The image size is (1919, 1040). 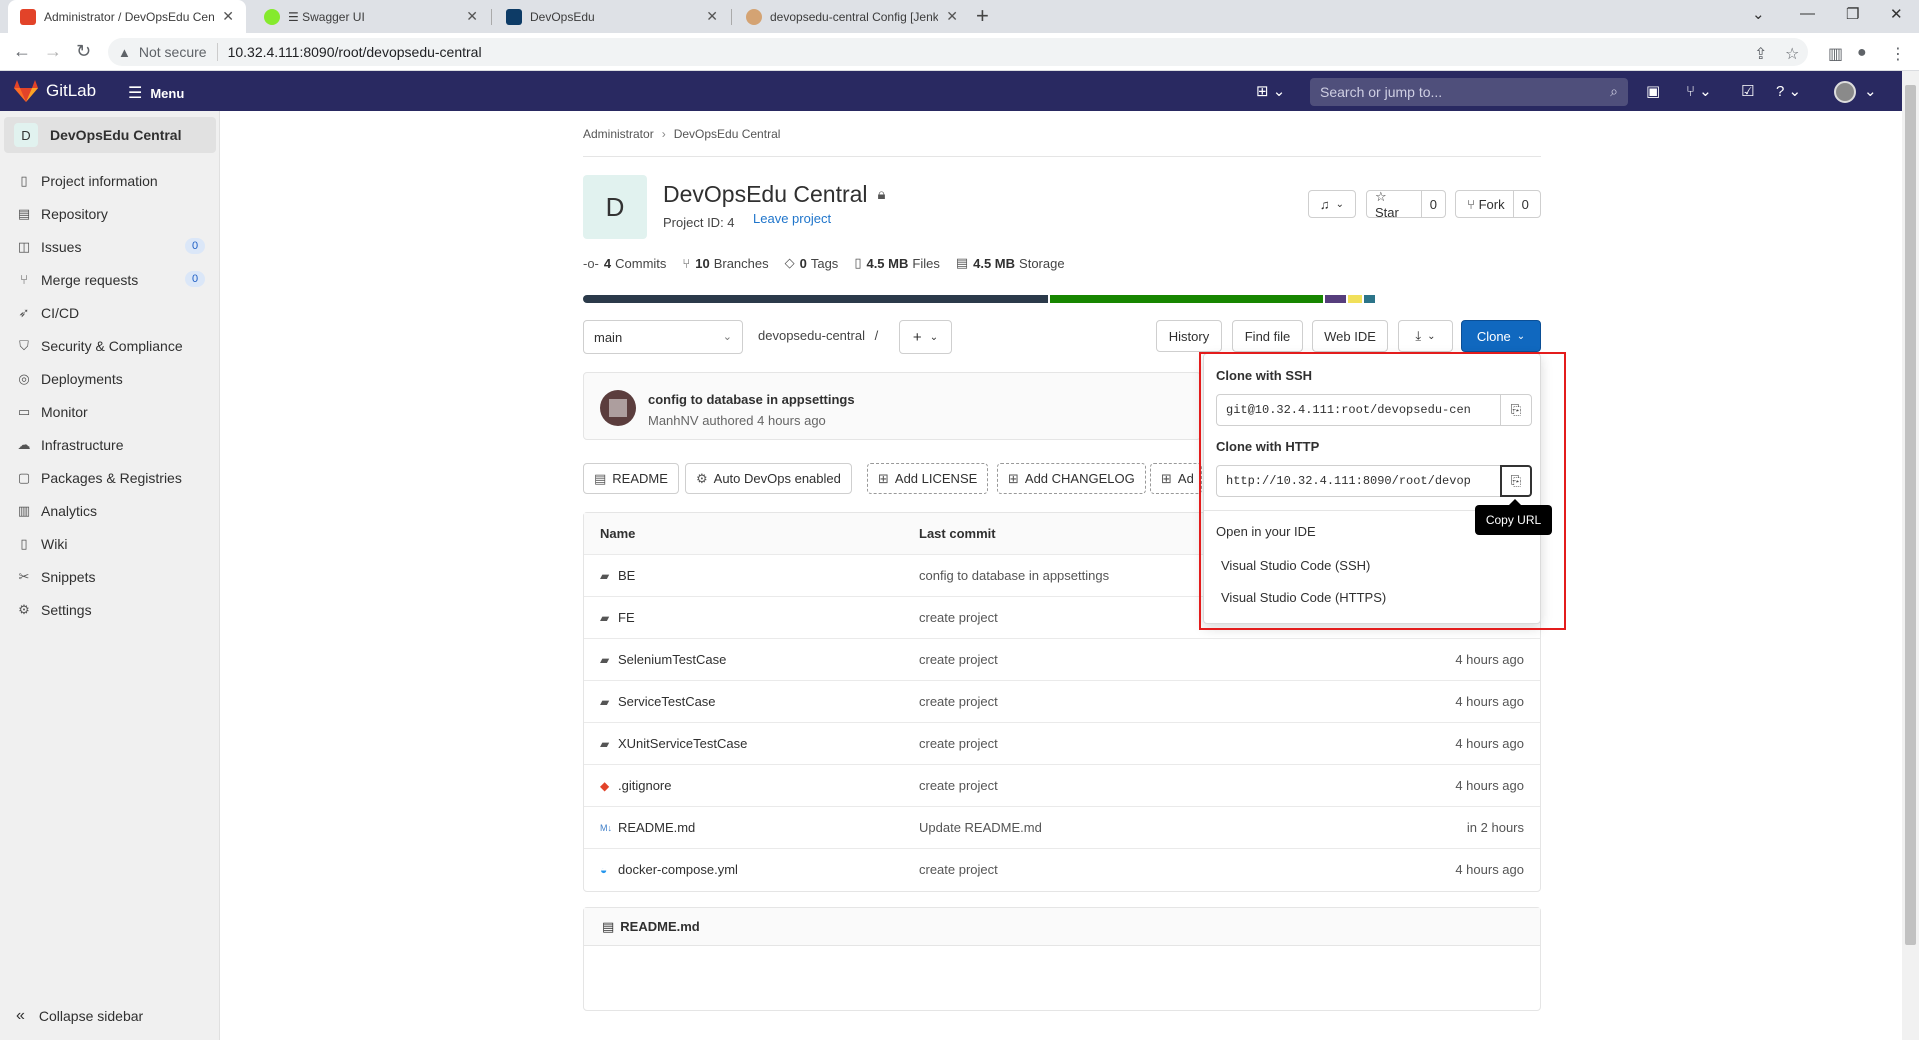 I want to click on browser-menu-icon: ⋮, so click(x=1898, y=54).